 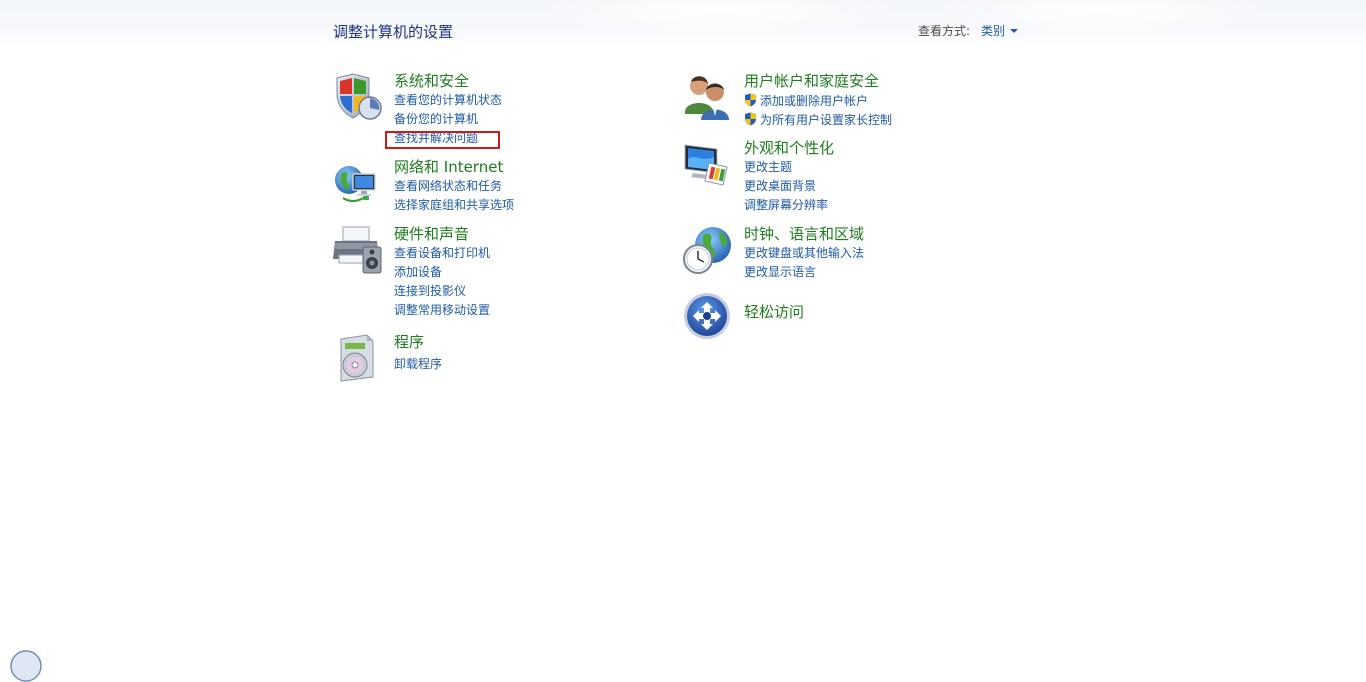 I want to click on header-background, so click(x=683, y=24).